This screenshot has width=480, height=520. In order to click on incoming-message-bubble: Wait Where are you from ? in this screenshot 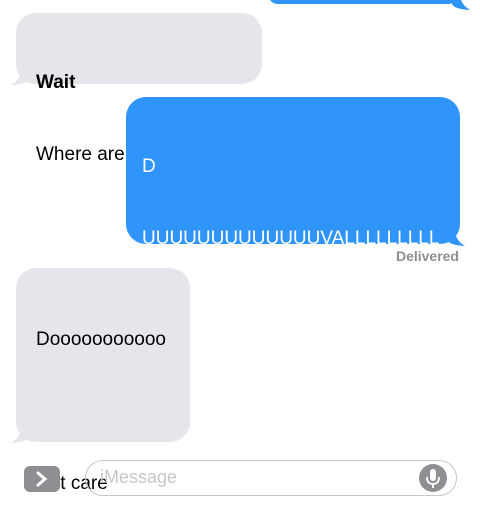, I will do `click(139, 89)`.